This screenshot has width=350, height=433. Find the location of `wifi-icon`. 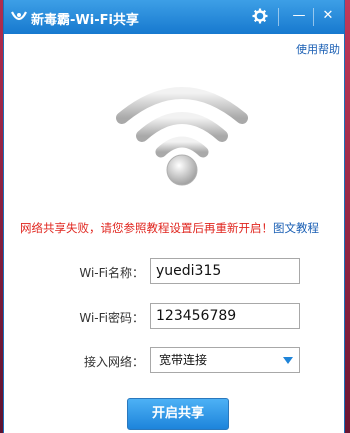

wifi-icon is located at coordinates (182, 136).